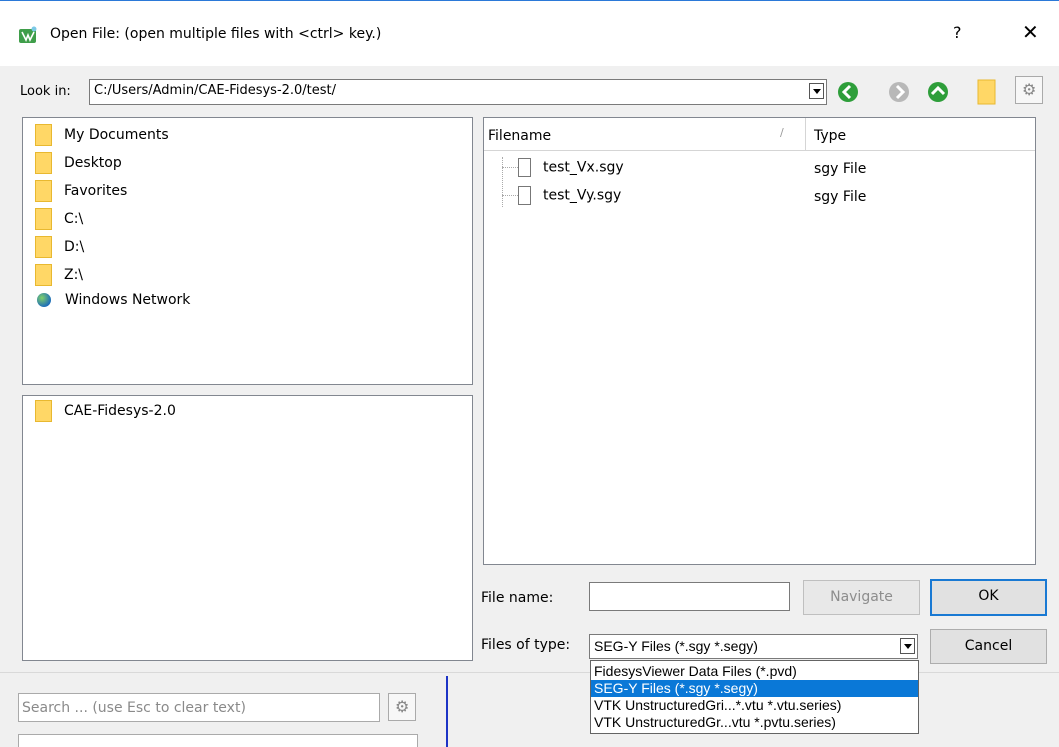  What do you see at coordinates (28, 35) in the screenshot?
I see `app-logo-icon` at bounding box center [28, 35].